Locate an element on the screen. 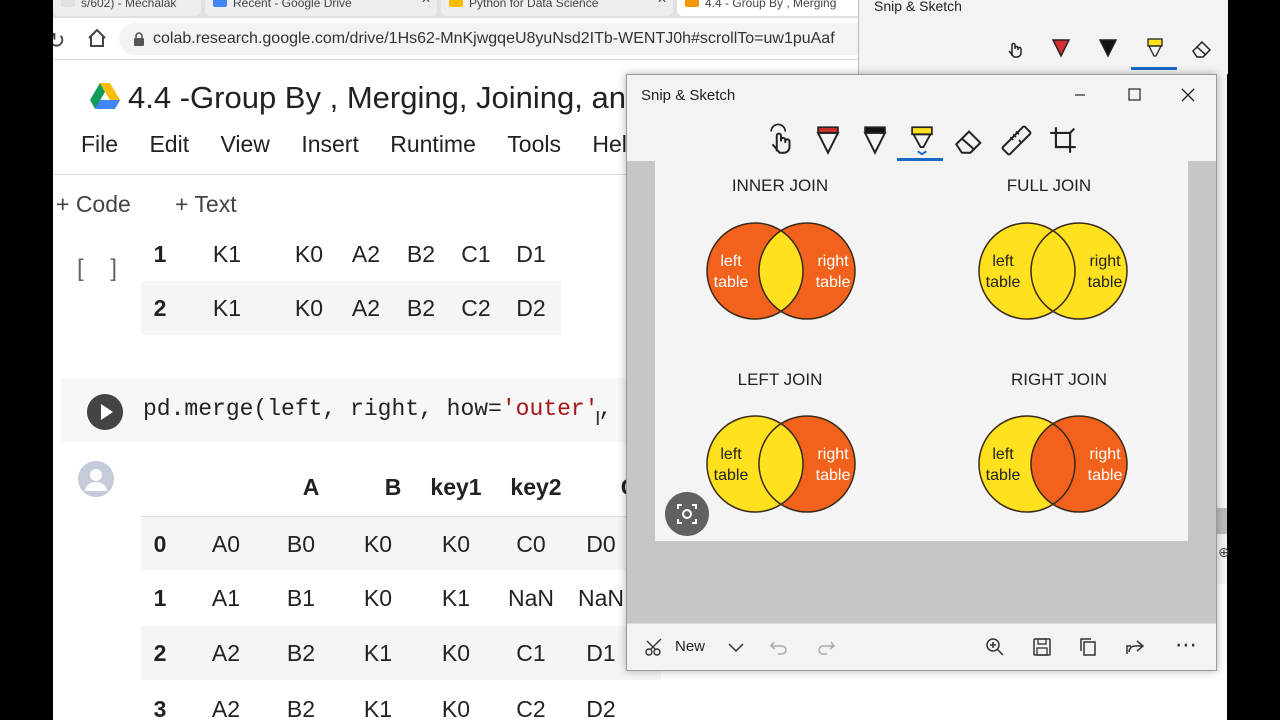 Image resolution: width=1280 pixels, height=720 pixels. table-row: 2 K1 K0 A2 B2 C2 D2 is located at coordinates (351, 308).